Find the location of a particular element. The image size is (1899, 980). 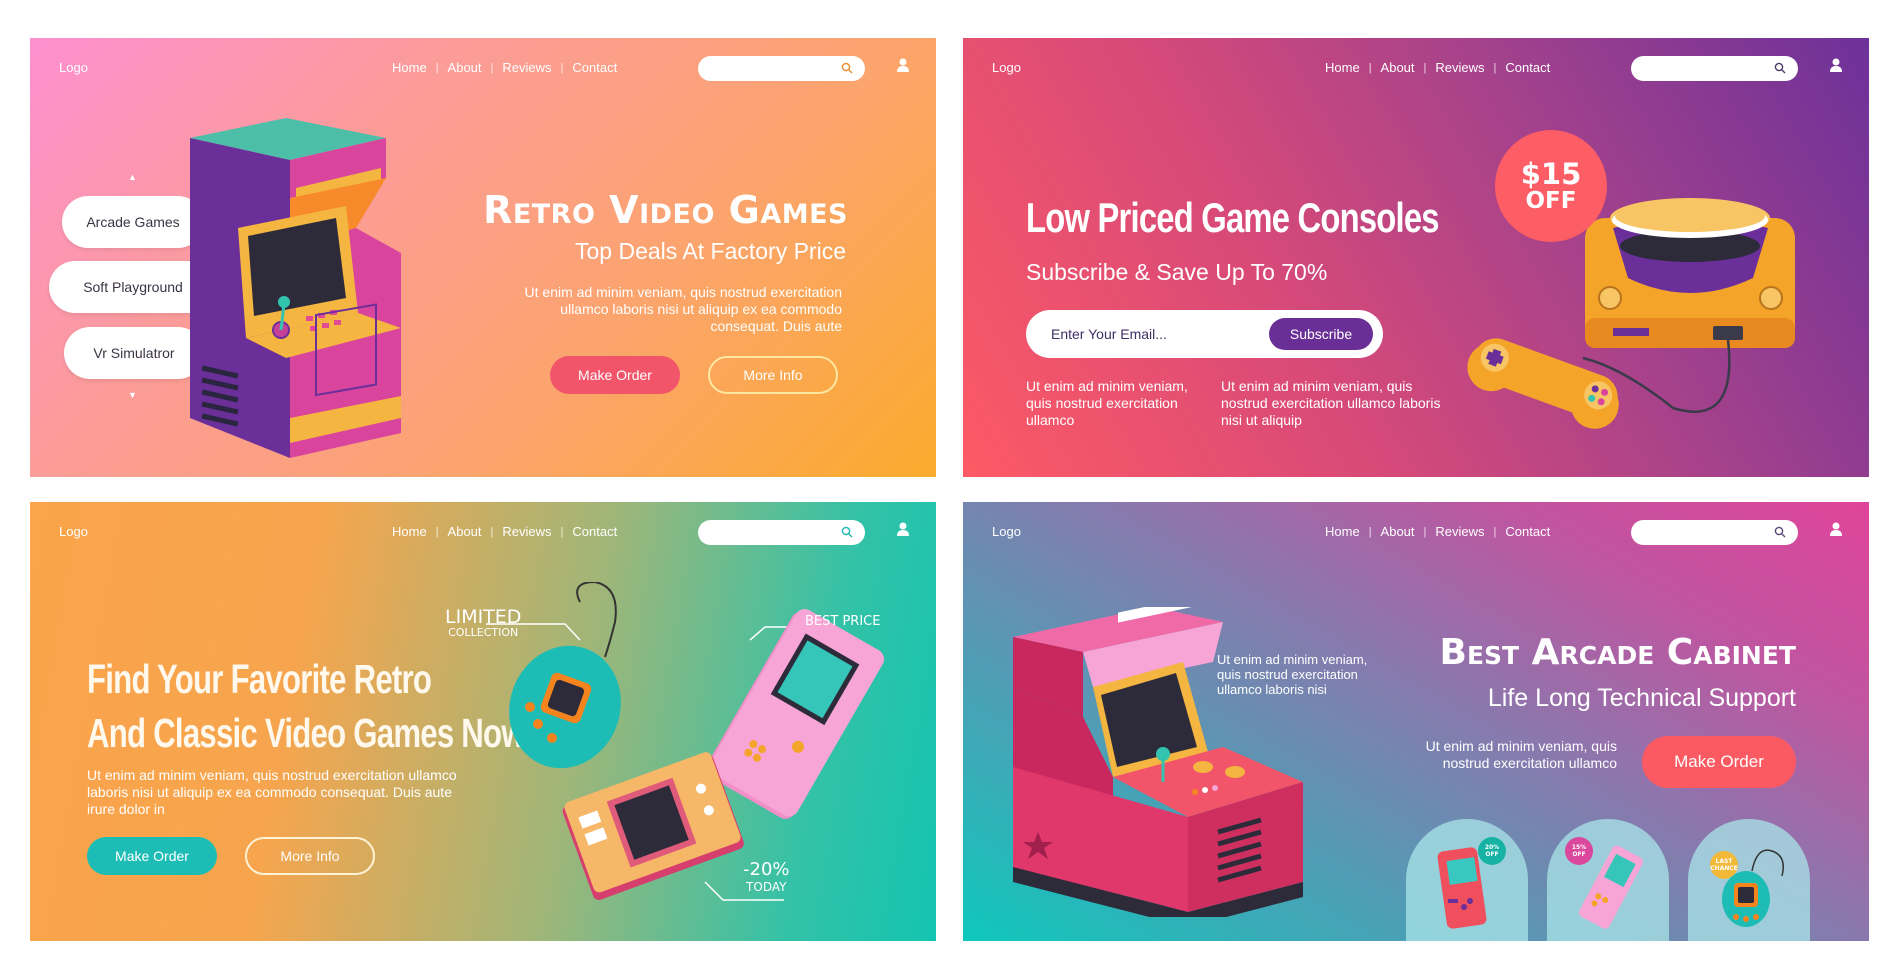

discount-badge: $15 OFF is located at coordinates (1551, 186).